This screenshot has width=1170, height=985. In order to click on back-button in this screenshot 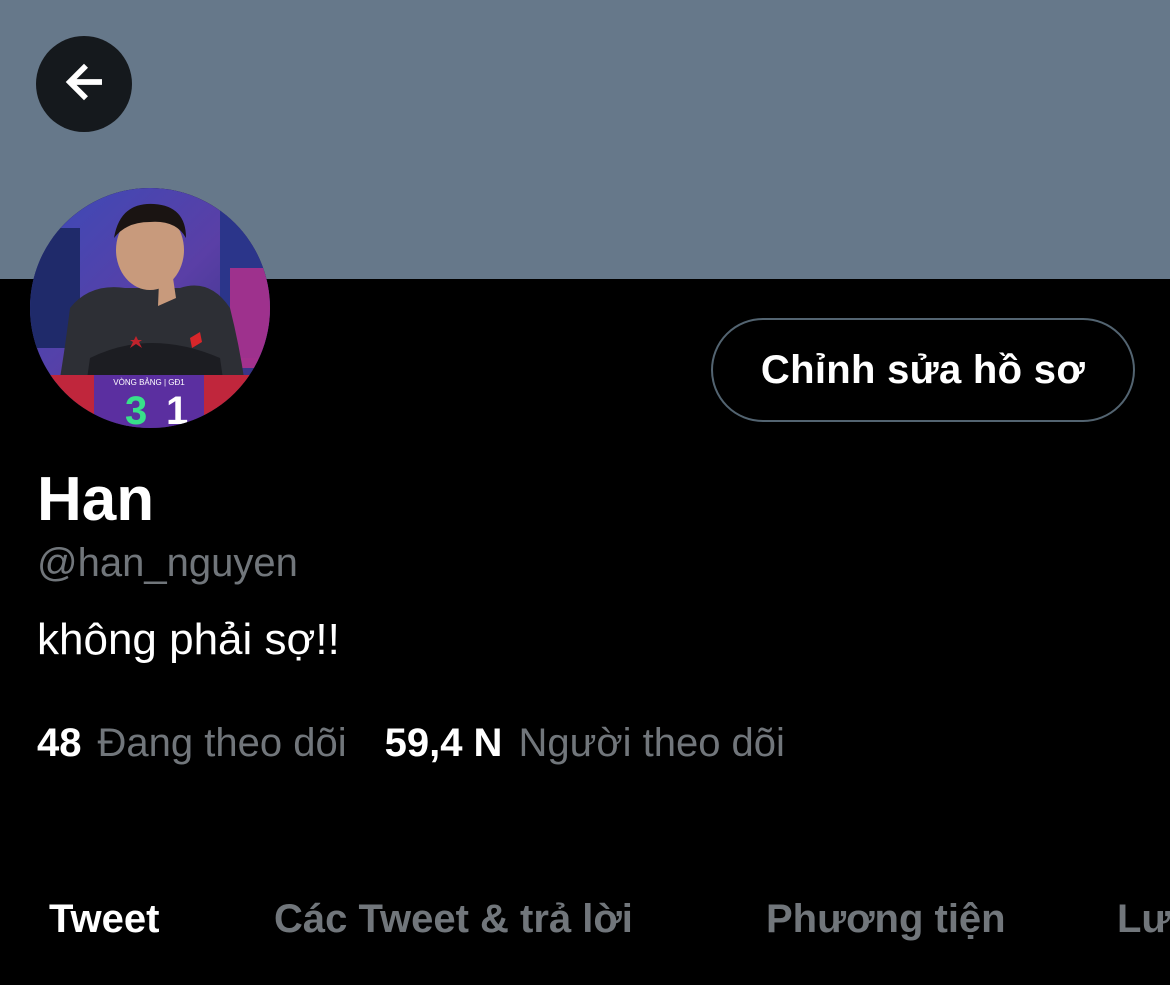, I will do `click(84, 84)`.